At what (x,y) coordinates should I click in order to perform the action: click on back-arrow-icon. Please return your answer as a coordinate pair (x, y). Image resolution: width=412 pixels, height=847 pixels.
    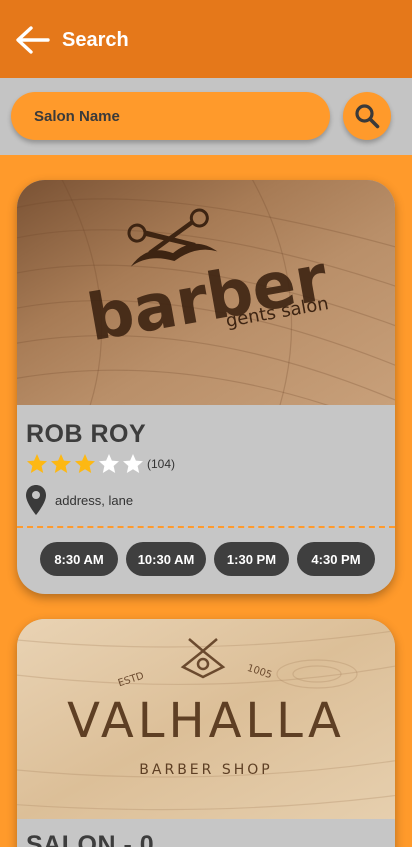
    Looking at the image, I should click on (32, 40).